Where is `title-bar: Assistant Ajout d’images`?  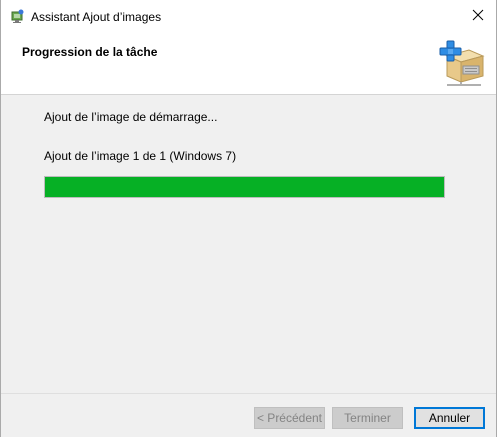 title-bar: Assistant Ajout d’images is located at coordinates (248, 16).